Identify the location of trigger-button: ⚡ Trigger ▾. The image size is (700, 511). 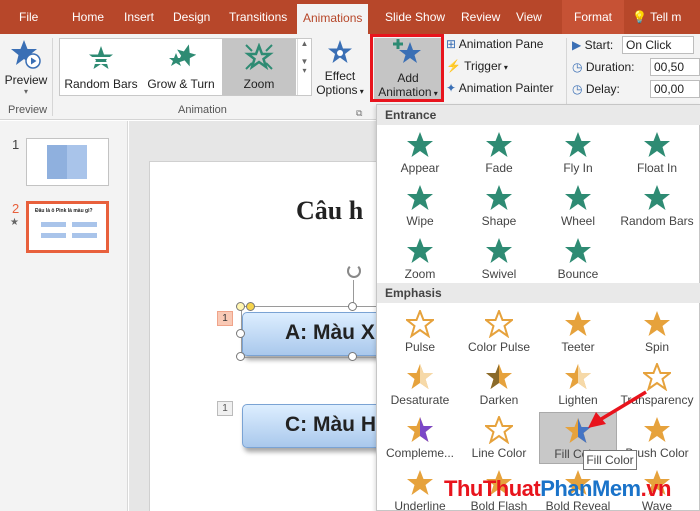
(477, 66).